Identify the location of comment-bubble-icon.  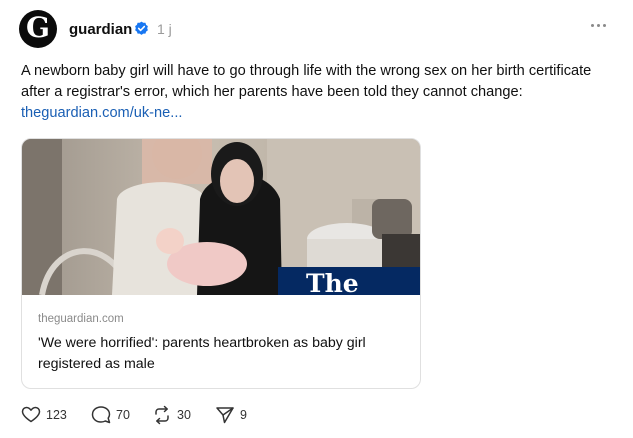
(101, 415).